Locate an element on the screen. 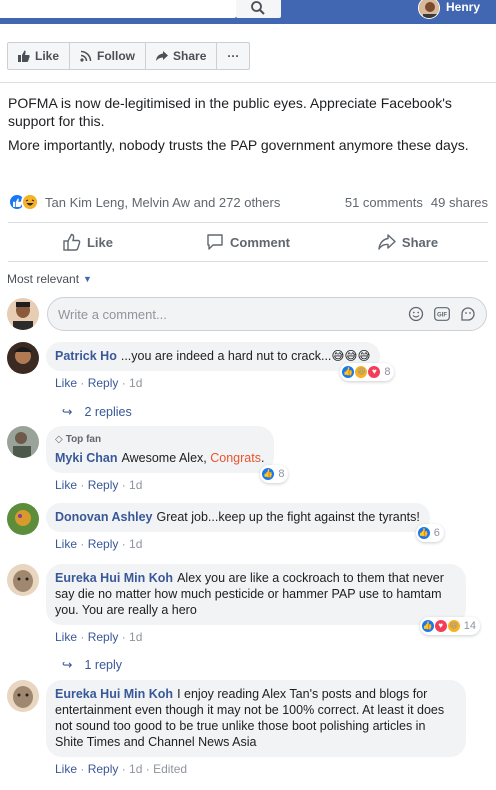 The width and height of the screenshot is (496, 790). like-label: Like is located at coordinates (99, 242).